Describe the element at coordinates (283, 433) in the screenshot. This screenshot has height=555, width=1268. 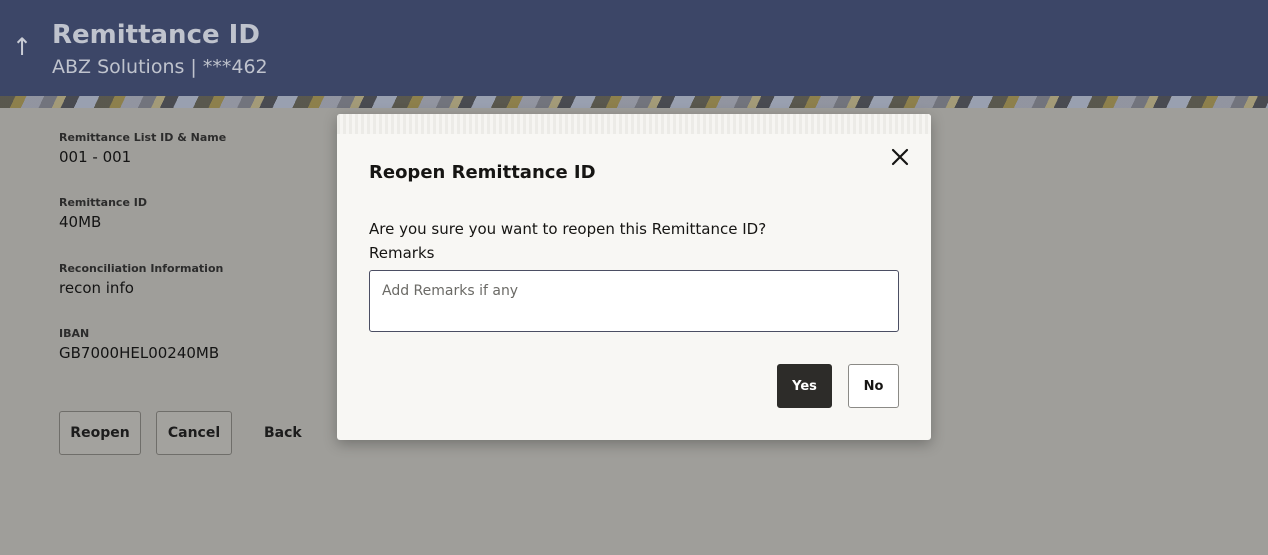
I see `back-link: Back` at that location.